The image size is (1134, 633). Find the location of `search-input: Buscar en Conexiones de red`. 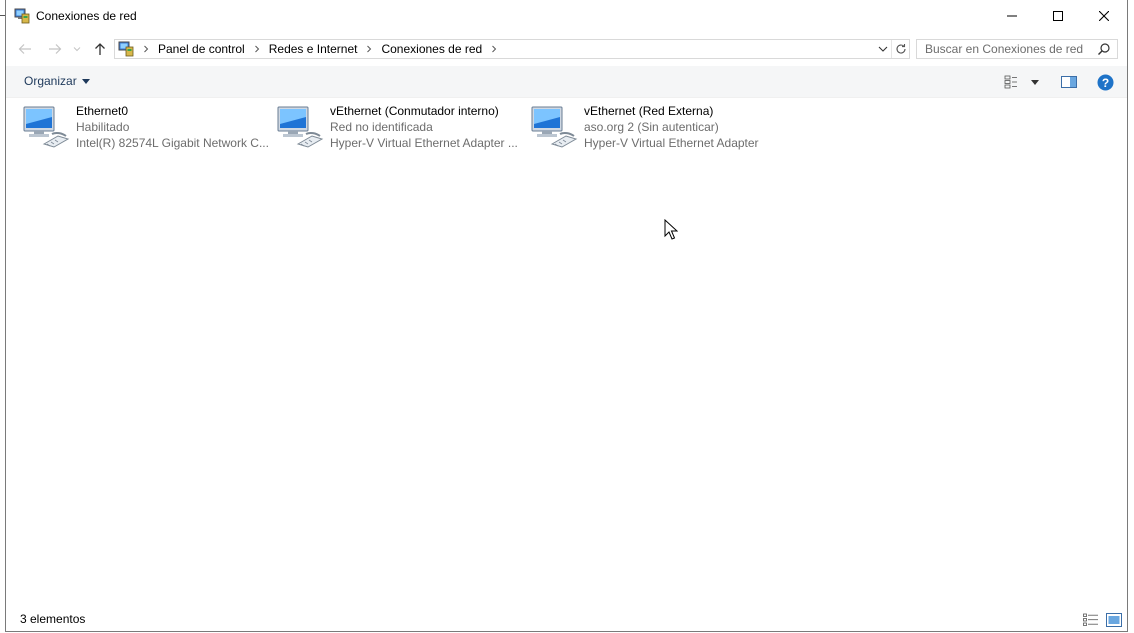

search-input: Buscar en Conexiones de red is located at coordinates (1004, 49).